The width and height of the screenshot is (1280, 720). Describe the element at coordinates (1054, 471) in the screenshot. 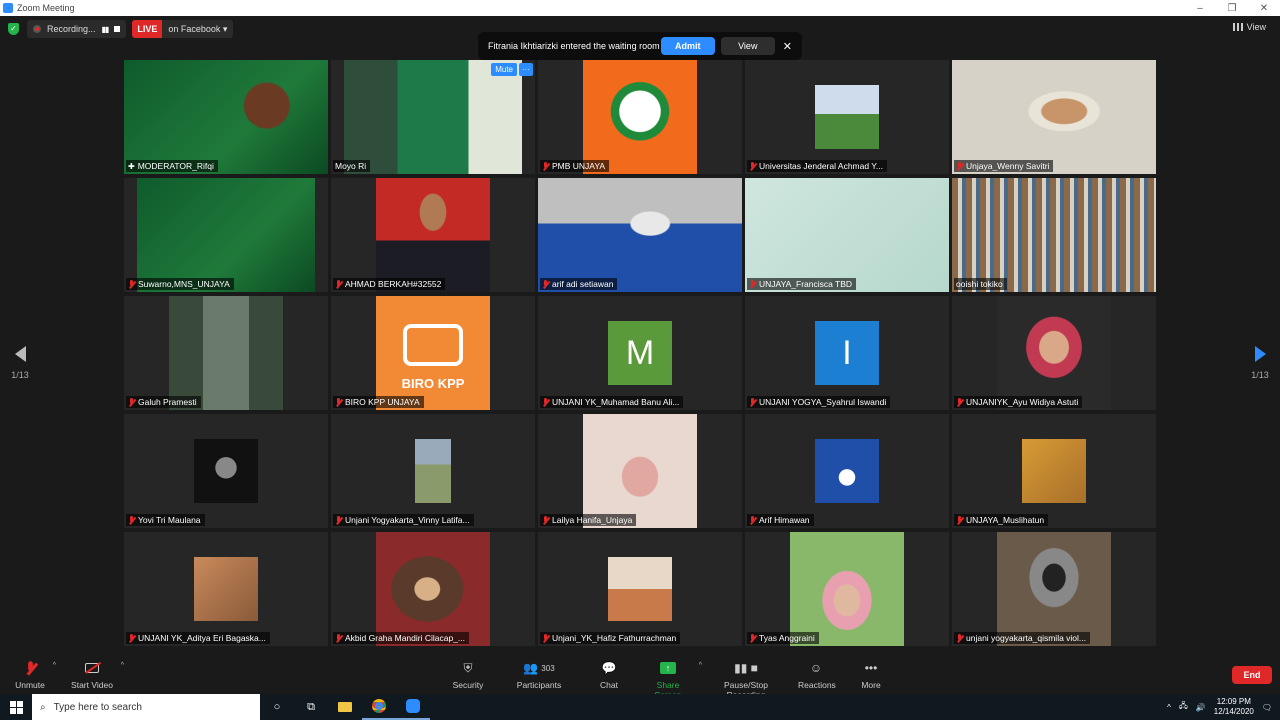

I see `participant-tile: UNJAYA_Muslihatun` at that location.